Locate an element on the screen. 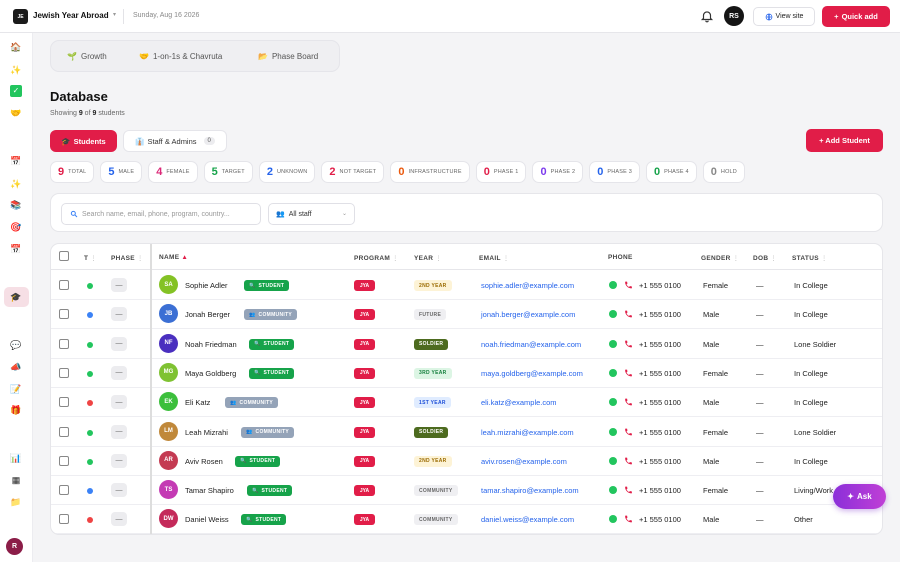 The width and height of the screenshot is (900, 562). col-header-year: YEAR ⋮ is located at coordinates (428, 258).